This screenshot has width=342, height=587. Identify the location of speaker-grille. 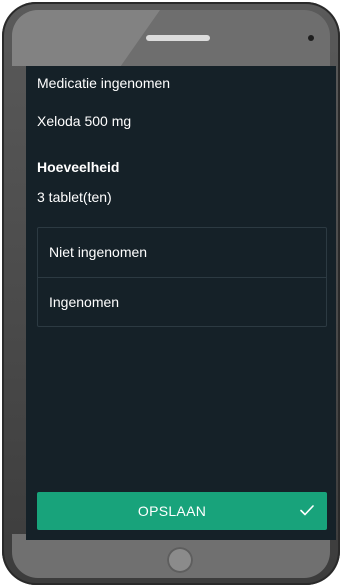
(178, 38).